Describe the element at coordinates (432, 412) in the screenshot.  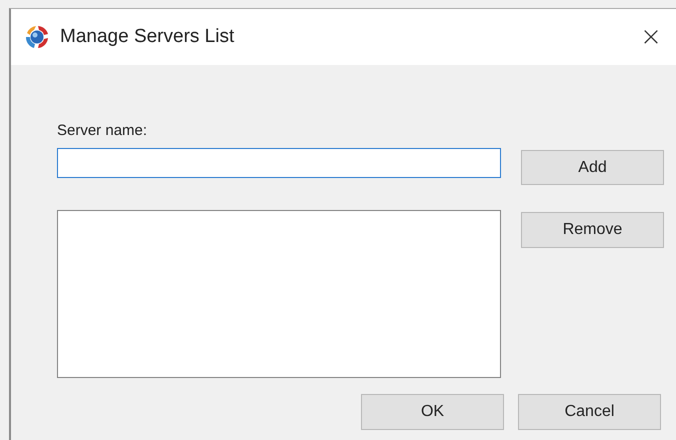
I see `ok-button: OK` at that location.